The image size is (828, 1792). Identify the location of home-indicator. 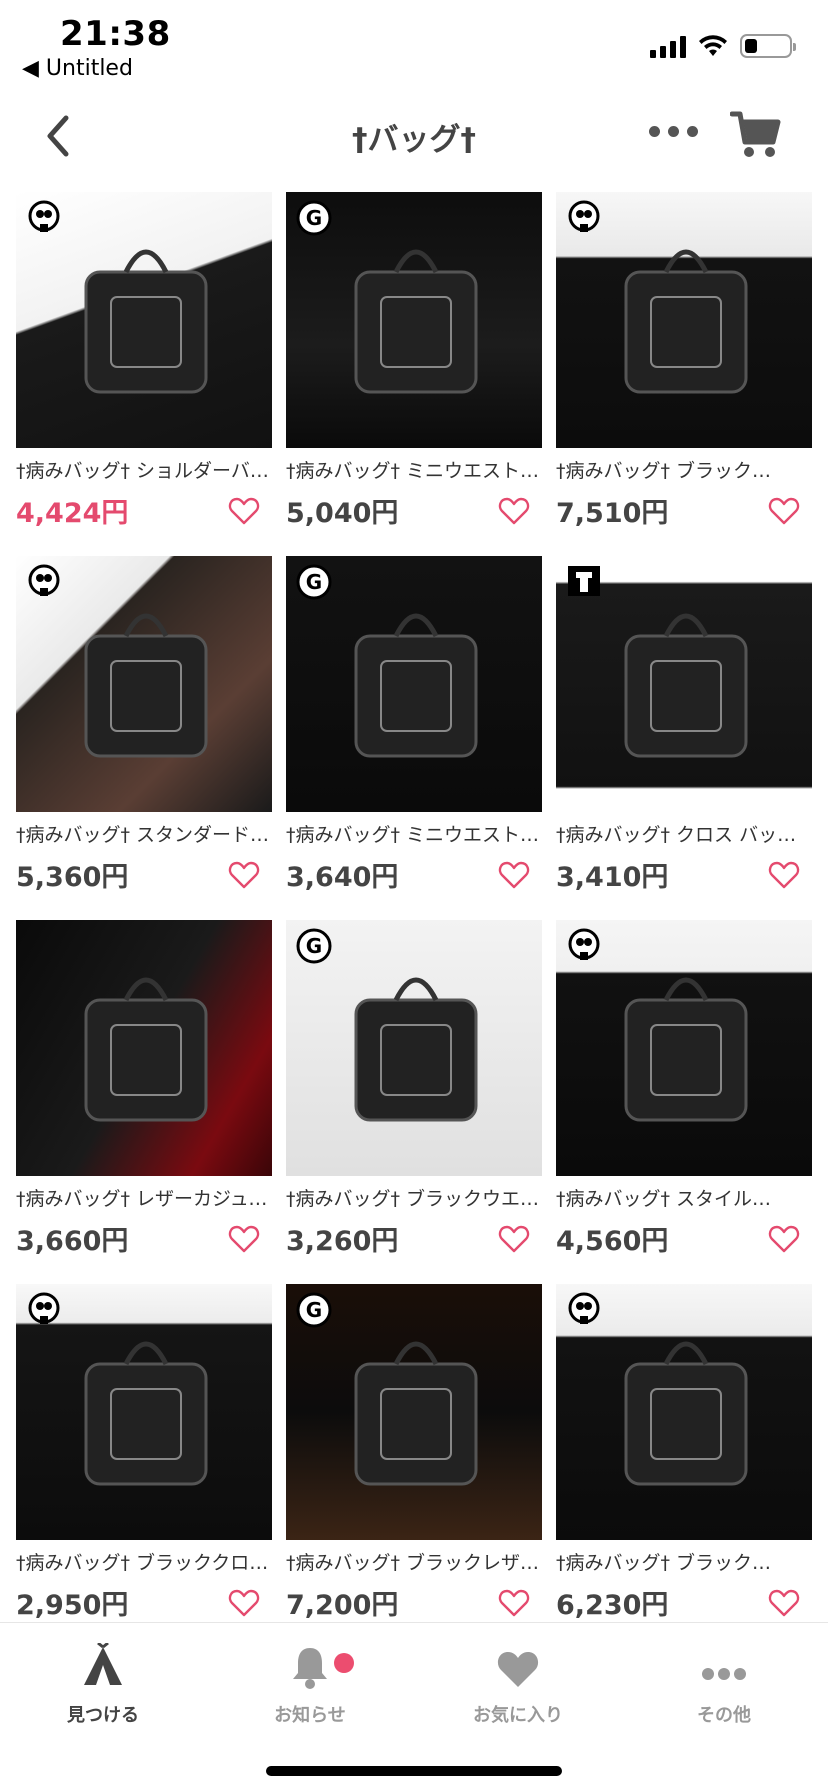
(414, 1771).